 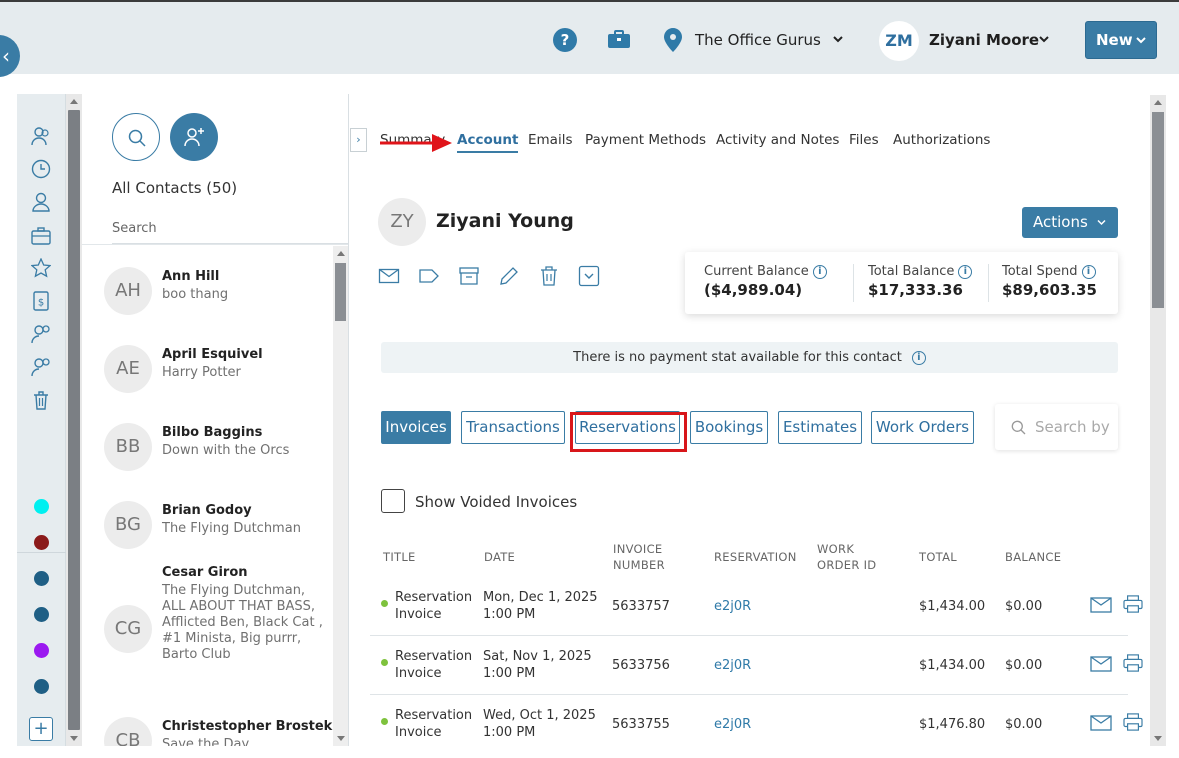 I want to click on show-voided-checkbox, so click(x=393, y=501).